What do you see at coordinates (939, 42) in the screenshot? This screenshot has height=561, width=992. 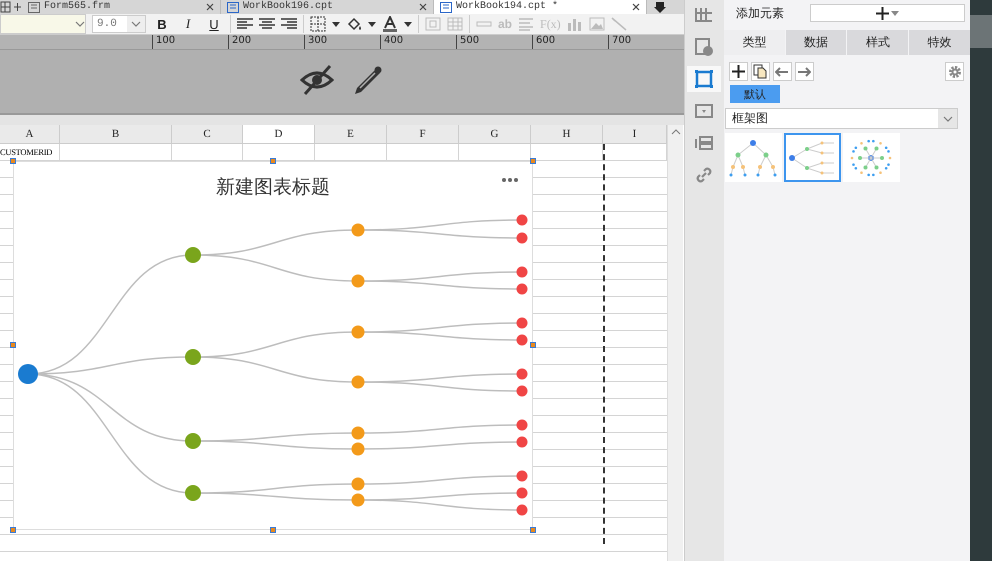 I see `panel-tab: 特效` at bounding box center [939, 42].